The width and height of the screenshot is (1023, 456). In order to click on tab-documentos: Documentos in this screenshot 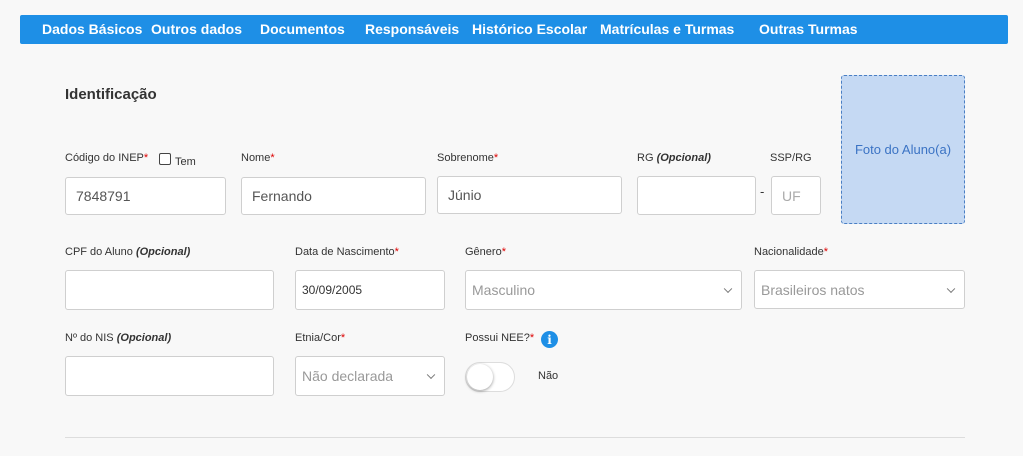, I will do `click(302, 29)`.